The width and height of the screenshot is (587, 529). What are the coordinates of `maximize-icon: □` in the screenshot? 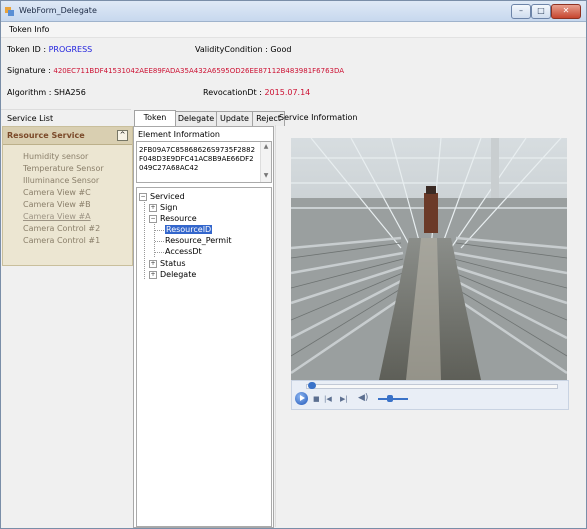 It's located at (541, 10).